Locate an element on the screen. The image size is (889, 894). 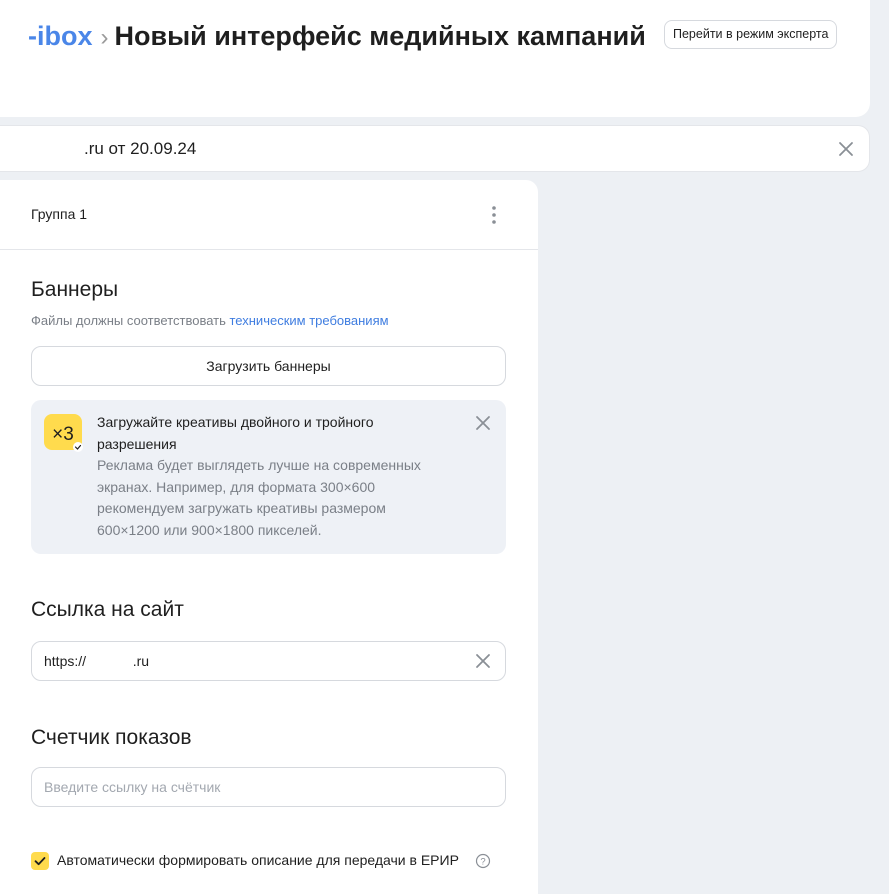
page-title-text: Новый интерфейс медийных кампаний is located at coordinates (380, 36).